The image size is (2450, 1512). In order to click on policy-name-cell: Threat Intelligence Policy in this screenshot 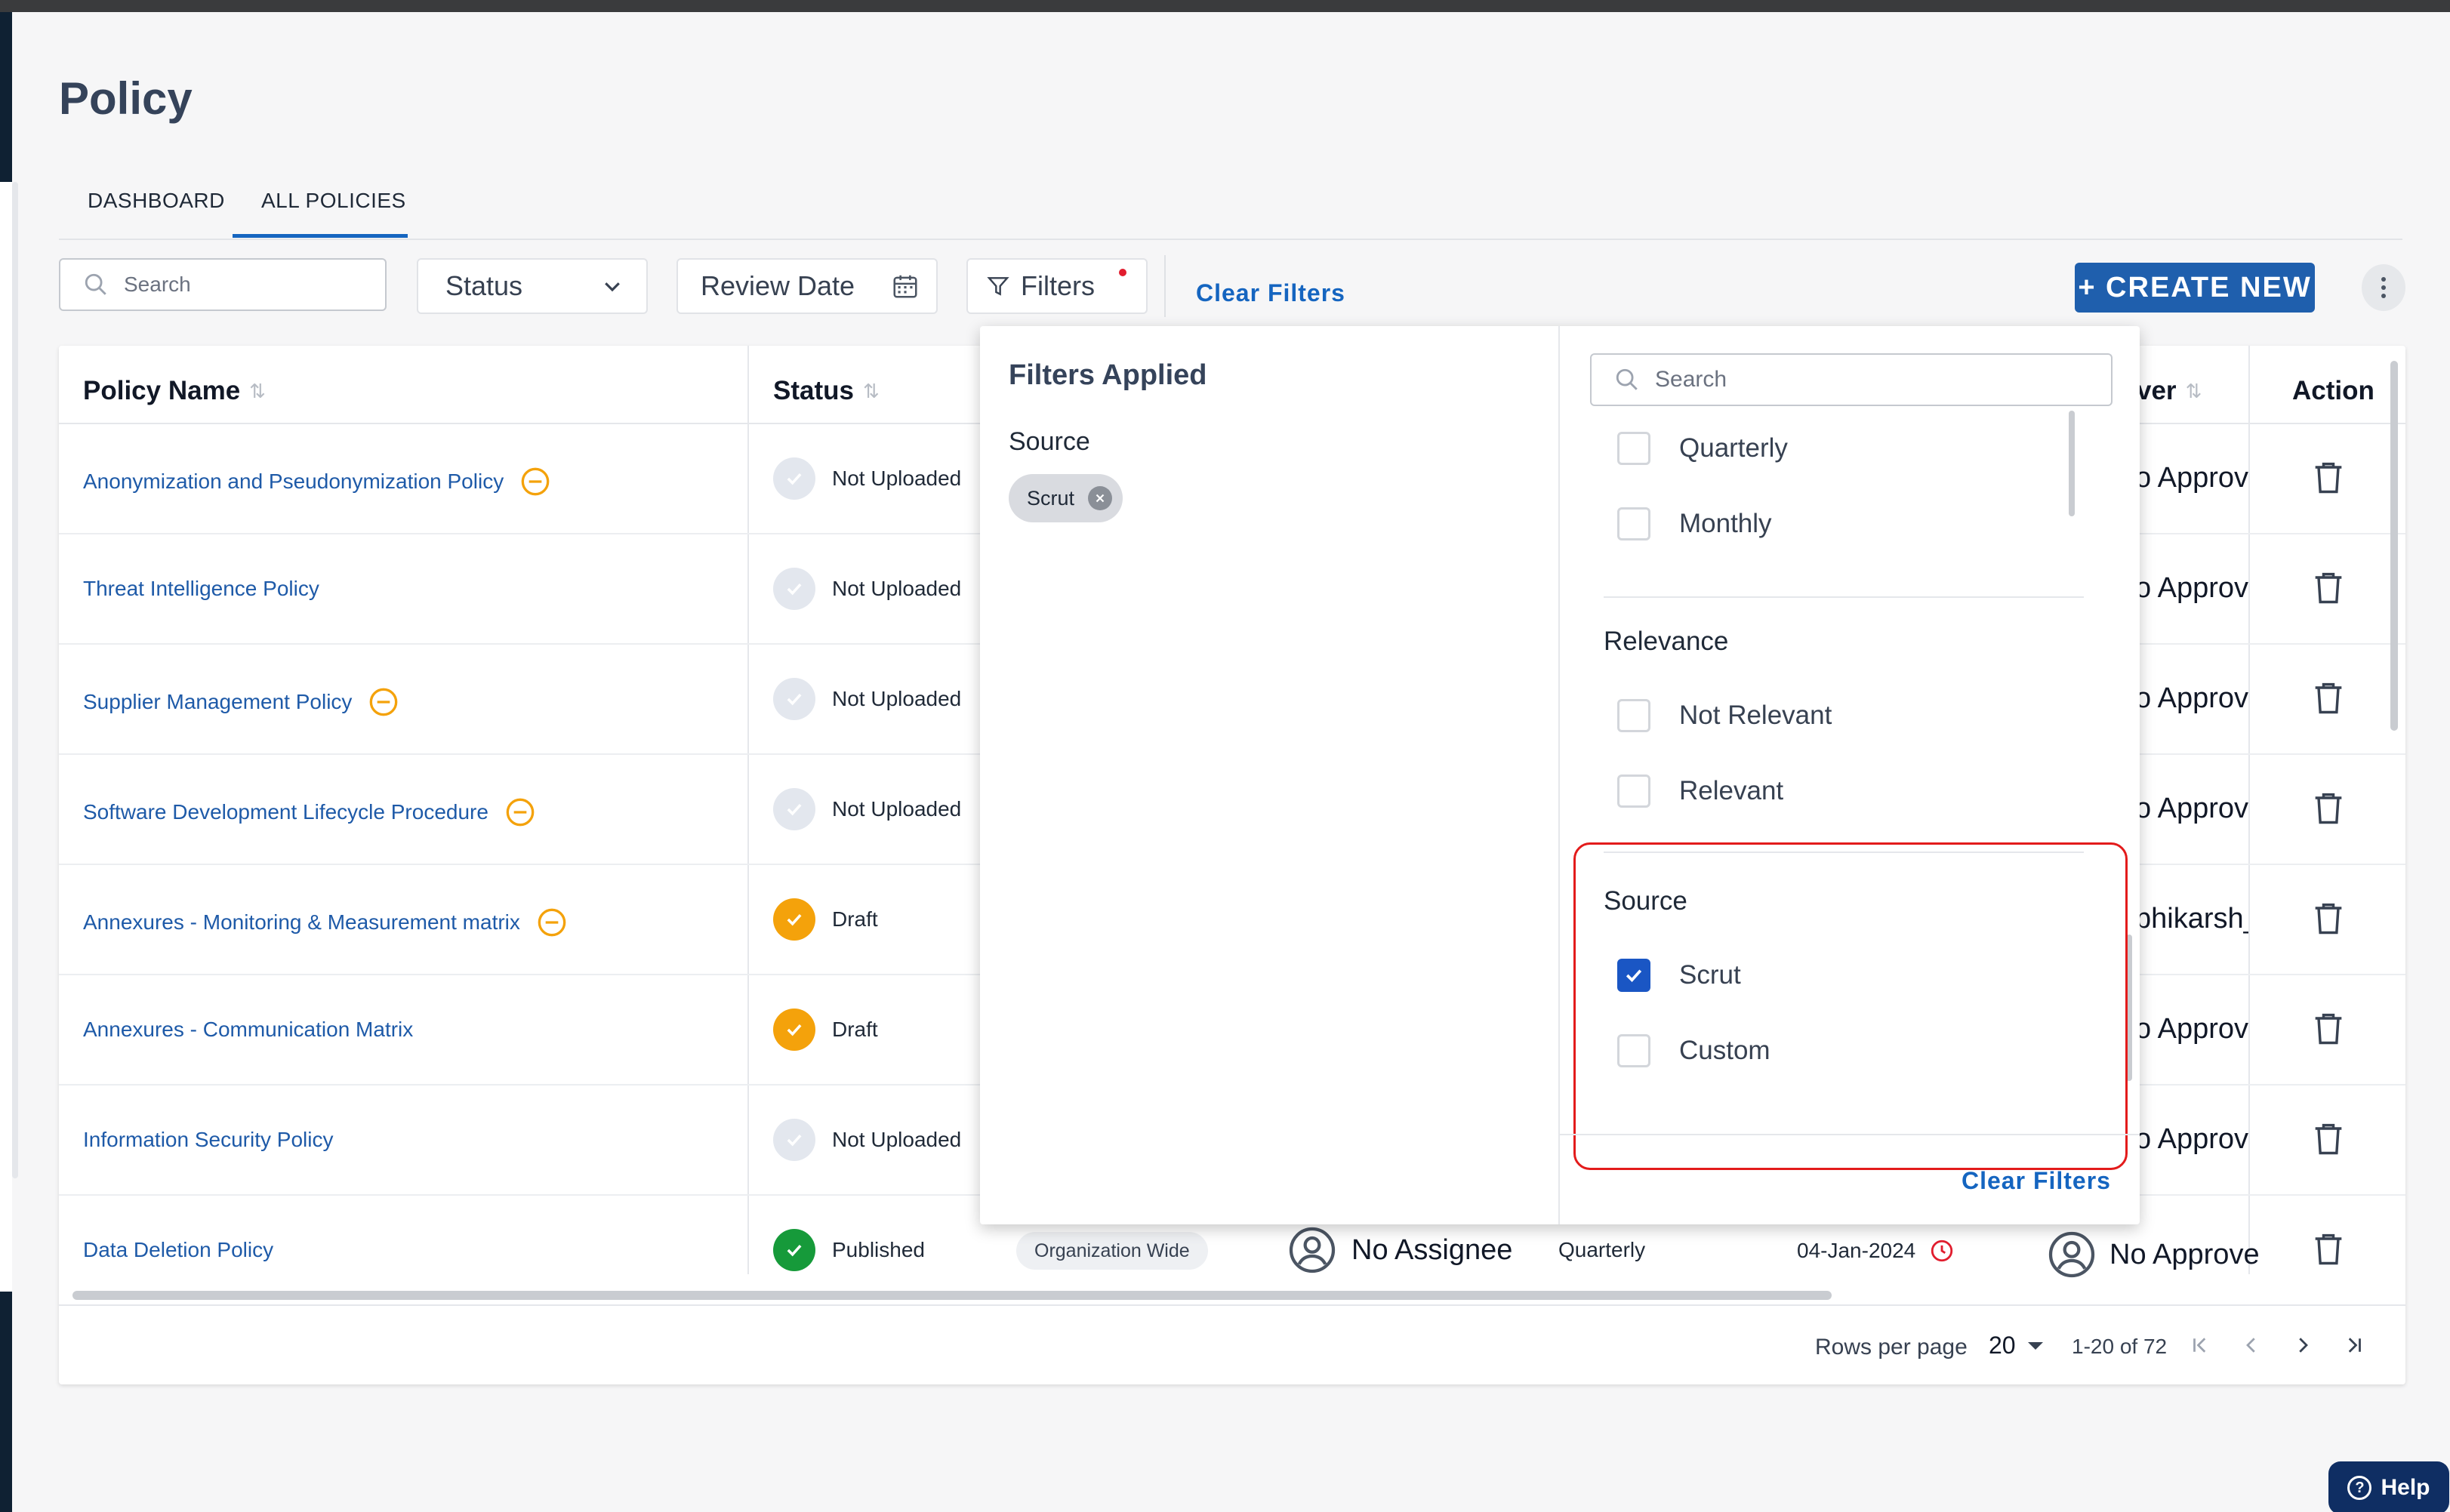, I will do `click(201, 589)`.